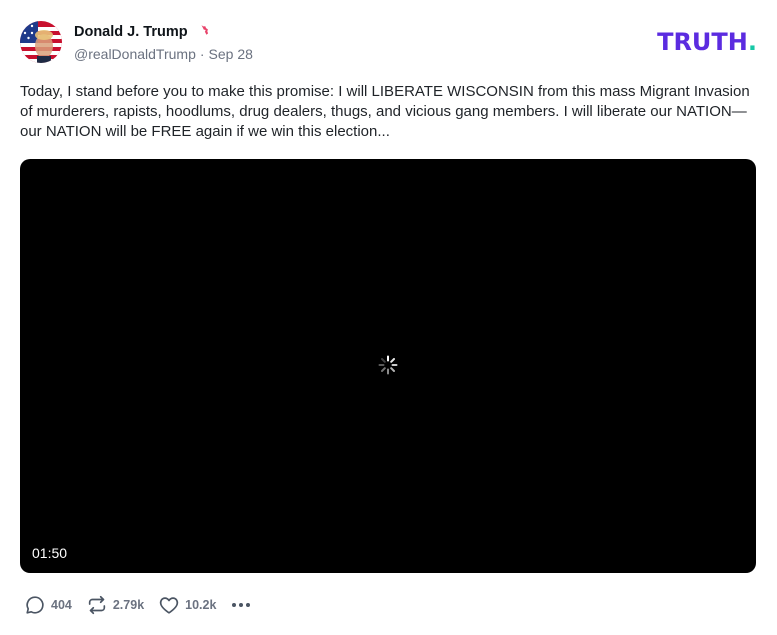 The height and width of the screenshot is (635, 777). I want to click on author-name-row: Donald J. Trump, so click(142, 32).